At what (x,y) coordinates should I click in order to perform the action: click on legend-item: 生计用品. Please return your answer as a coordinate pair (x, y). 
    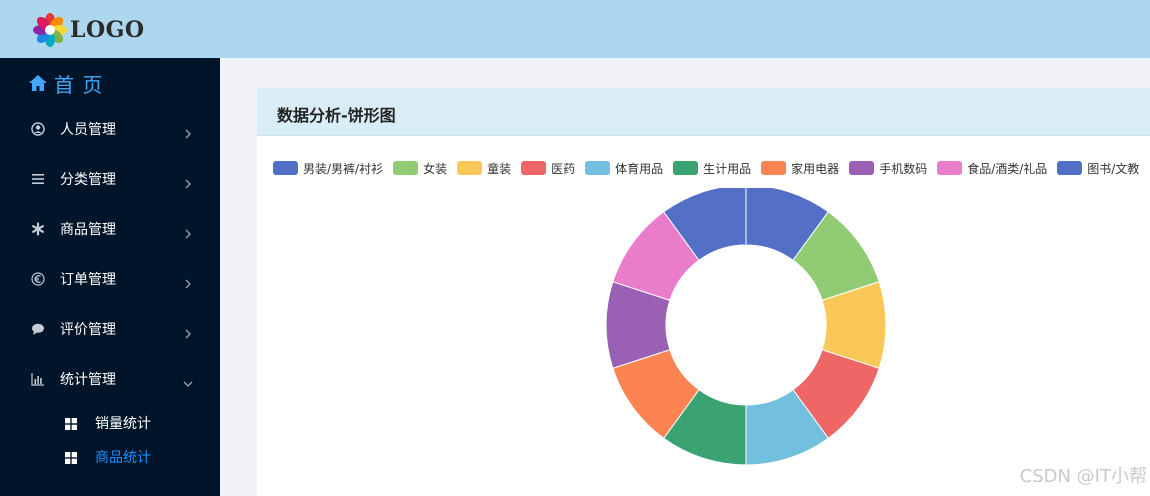
    Looking at the image, I should click on (712, 168).